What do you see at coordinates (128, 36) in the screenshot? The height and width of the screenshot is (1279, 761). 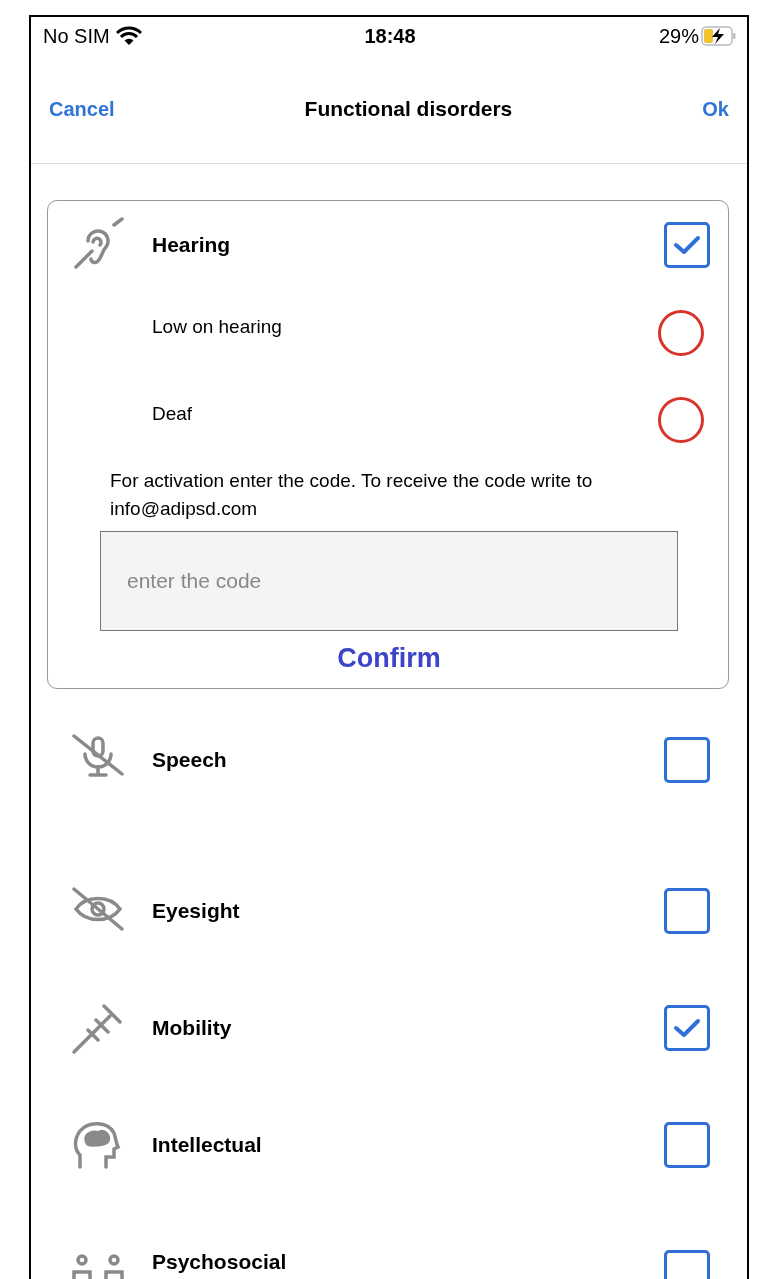 I see `wifi-icon` at bounding box center [128, 36].